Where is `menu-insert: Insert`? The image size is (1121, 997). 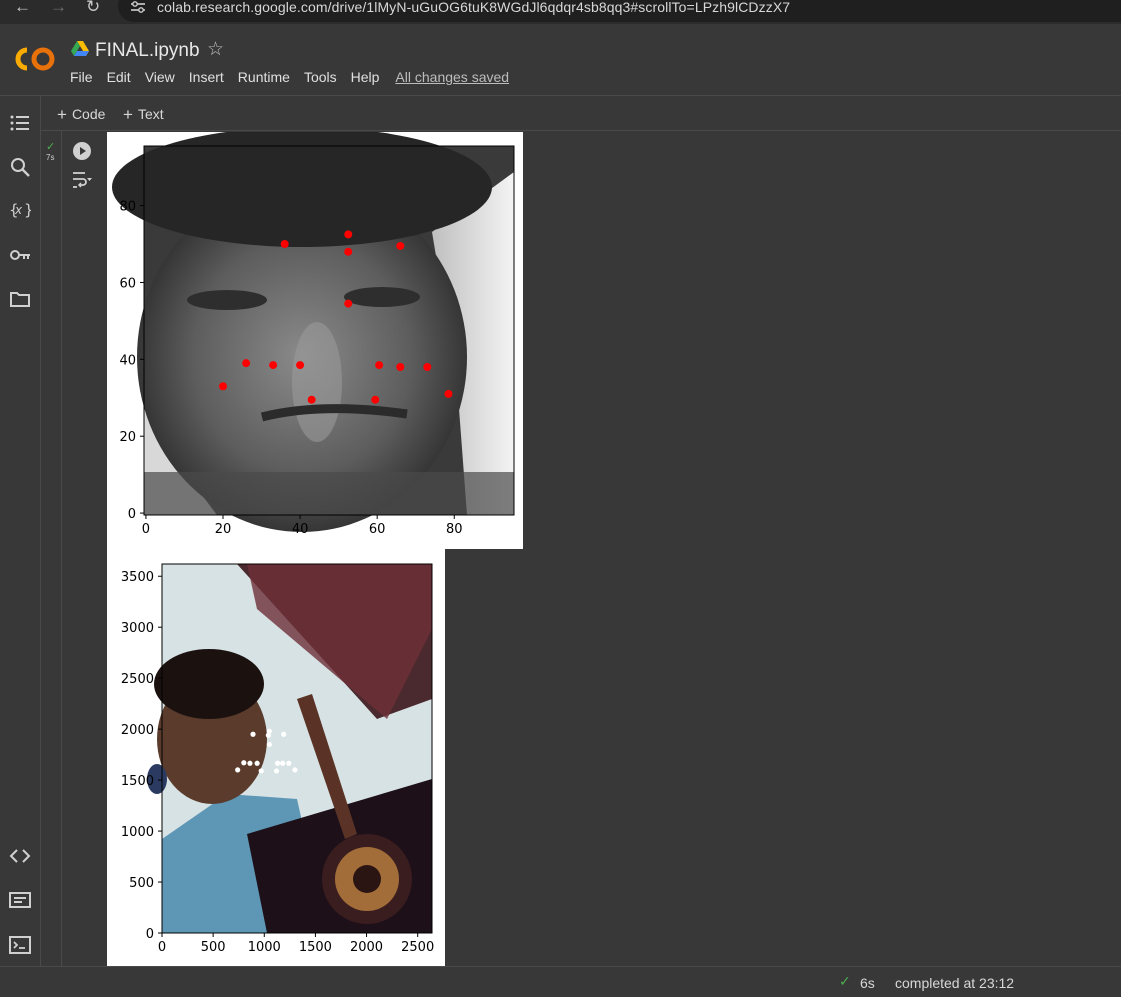 menu-insert: Insert is located at coordinates (206, 77).